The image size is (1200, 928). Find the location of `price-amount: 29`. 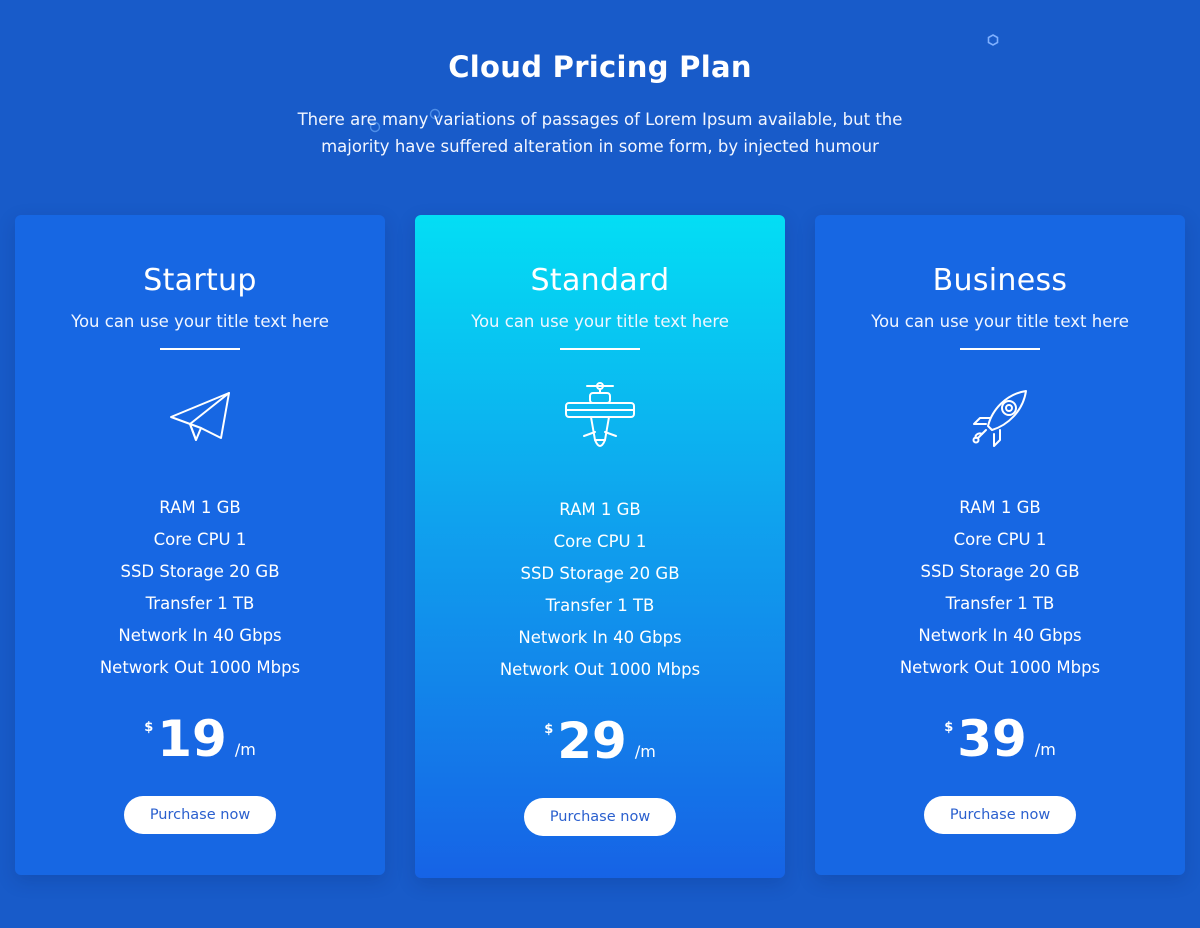

price-amount: 29 is located at coordinates (592, 741).